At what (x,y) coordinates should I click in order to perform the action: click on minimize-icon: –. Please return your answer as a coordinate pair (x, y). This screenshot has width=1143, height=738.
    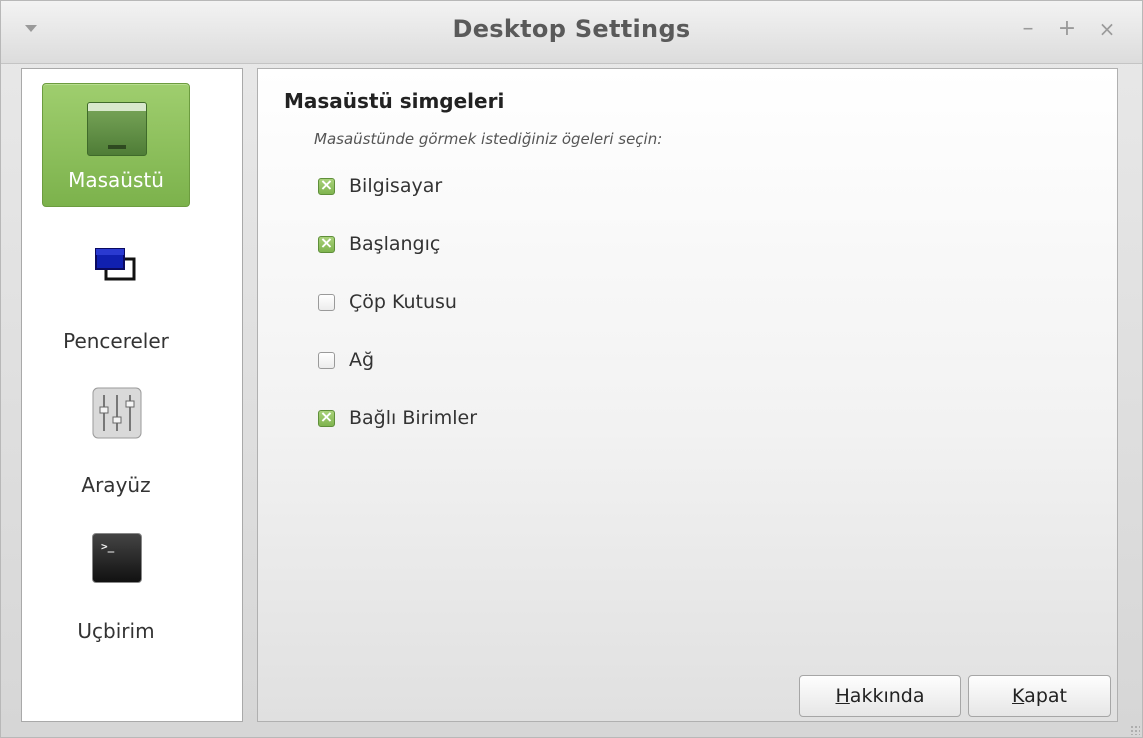
    Looking at the image, I should click on (1028, 29).